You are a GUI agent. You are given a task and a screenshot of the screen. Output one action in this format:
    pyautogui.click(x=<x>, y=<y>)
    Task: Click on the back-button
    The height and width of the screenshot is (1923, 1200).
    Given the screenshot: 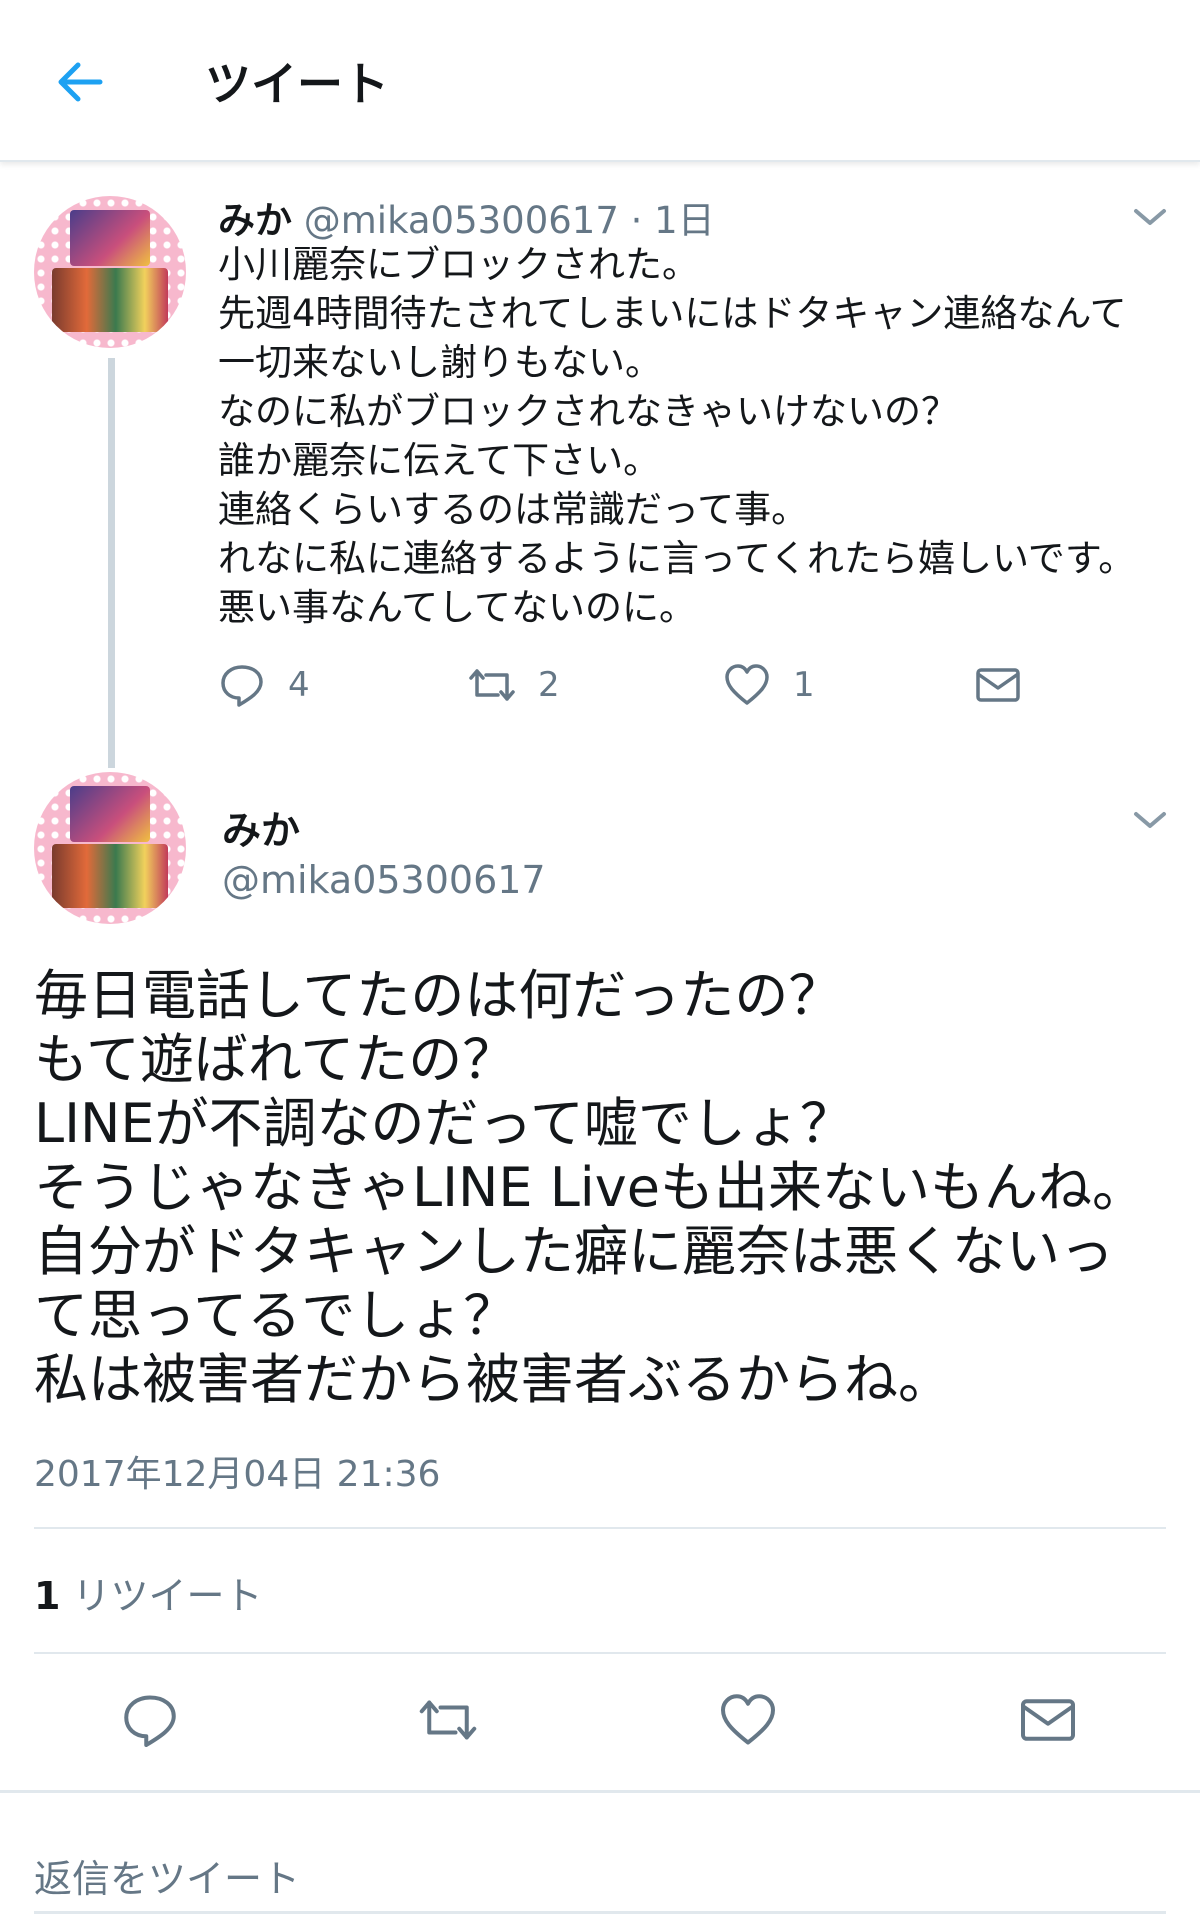 What is the action you would take?
    pyautogui.click(x=80, y=82)
    